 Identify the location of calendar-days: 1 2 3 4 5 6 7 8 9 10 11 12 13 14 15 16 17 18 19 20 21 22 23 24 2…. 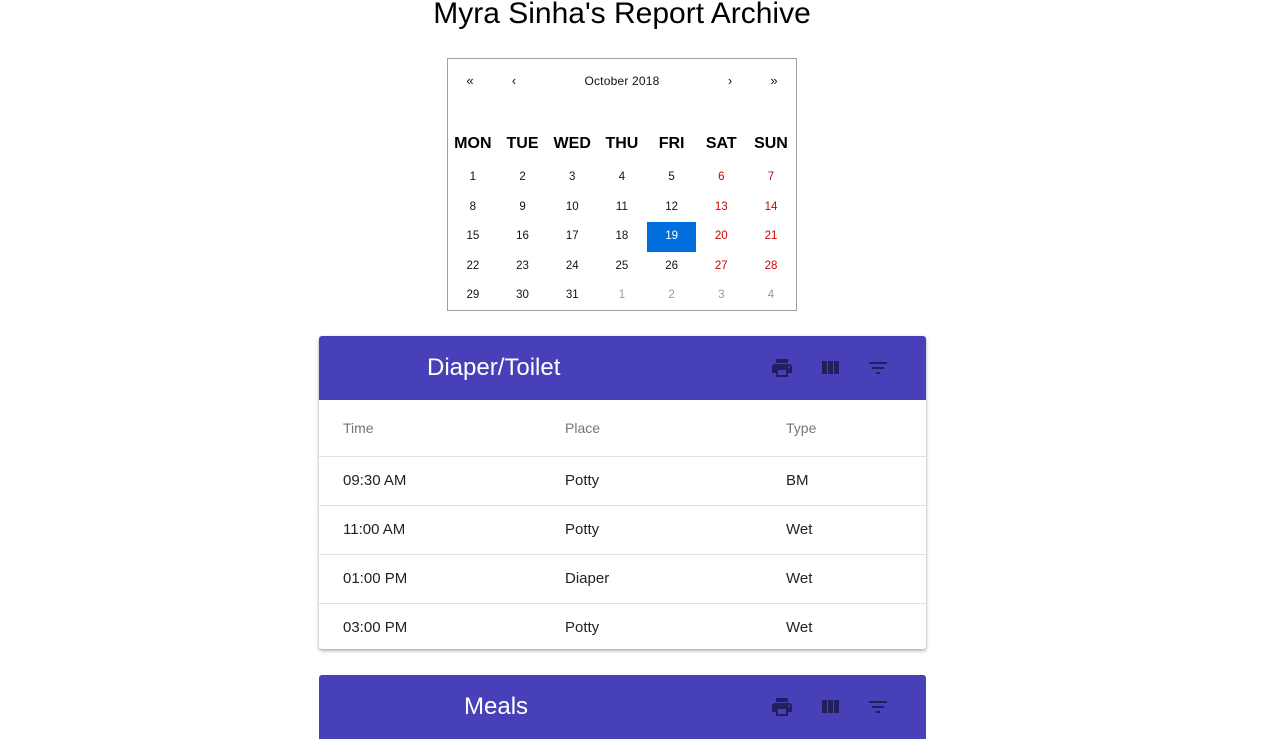
(622, 237).